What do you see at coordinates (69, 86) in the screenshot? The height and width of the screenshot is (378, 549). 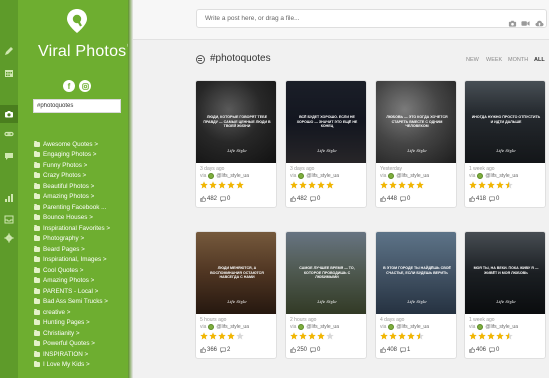 I see `facebook-icon: f` at bounding box center [69, 86].